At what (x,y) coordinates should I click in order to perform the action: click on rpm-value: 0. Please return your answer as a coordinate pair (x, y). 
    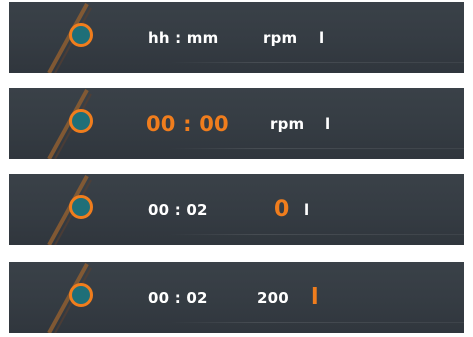
    Looking at the image, I should click on (282, 209).